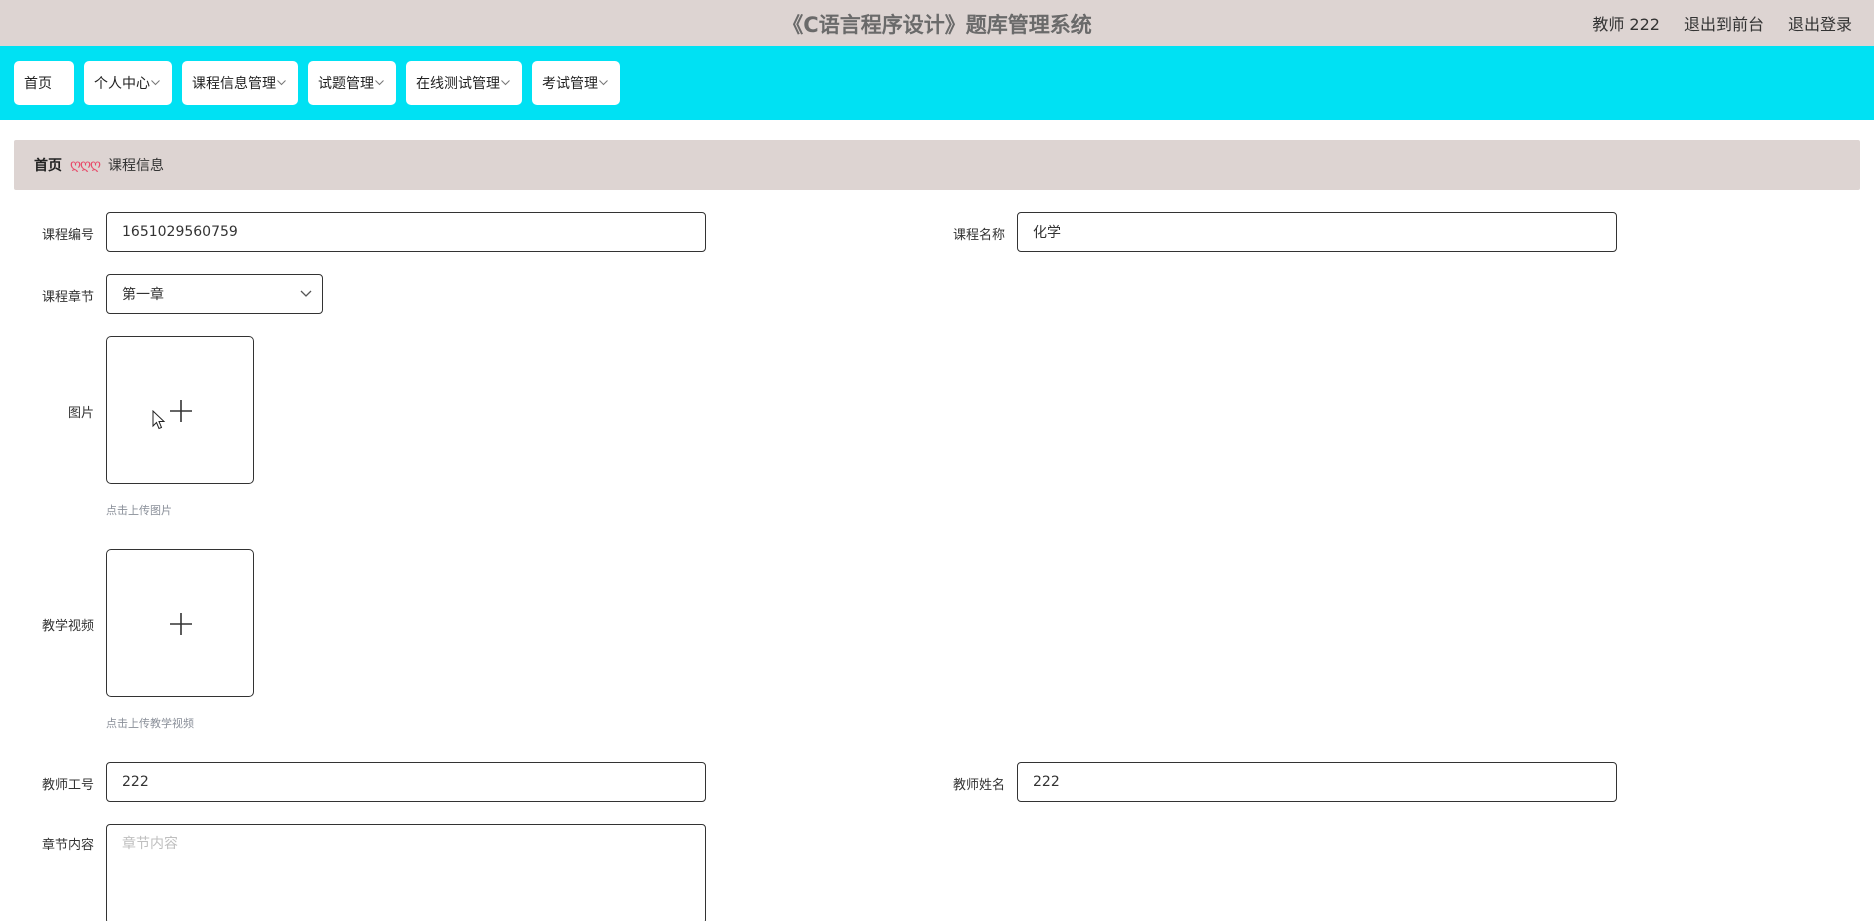 The image size is (1874, 921). Describe the element at coordinates (48, 165) in the screenshot. I see `breadcrumb-home: 首页` at that location.